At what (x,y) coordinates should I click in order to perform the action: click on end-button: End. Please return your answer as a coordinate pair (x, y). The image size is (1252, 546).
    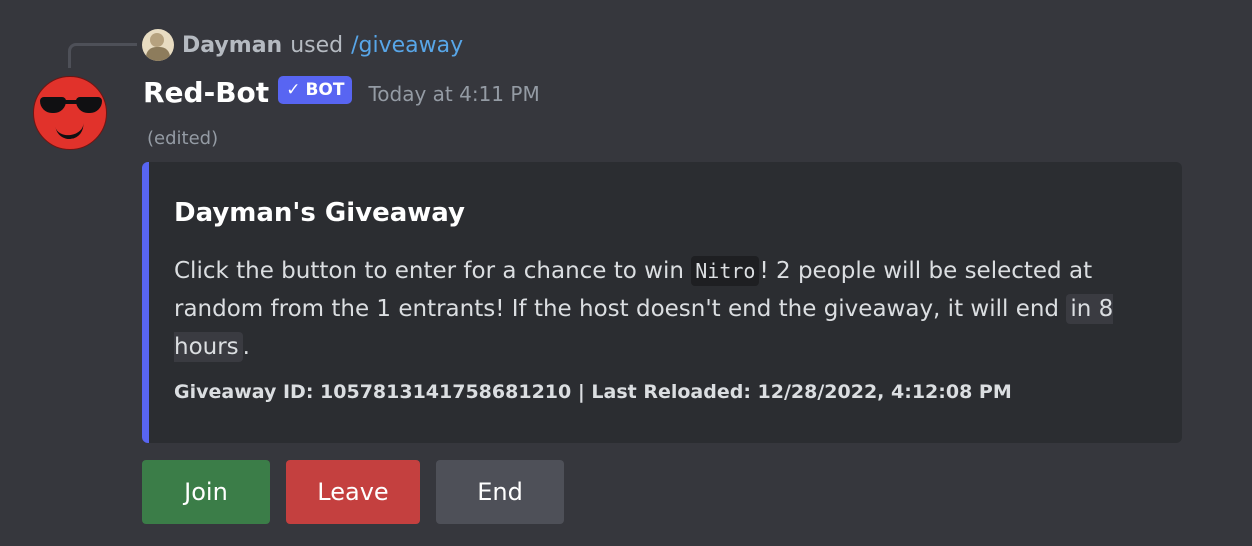
    Looking at the image, I should click on (500, 492).